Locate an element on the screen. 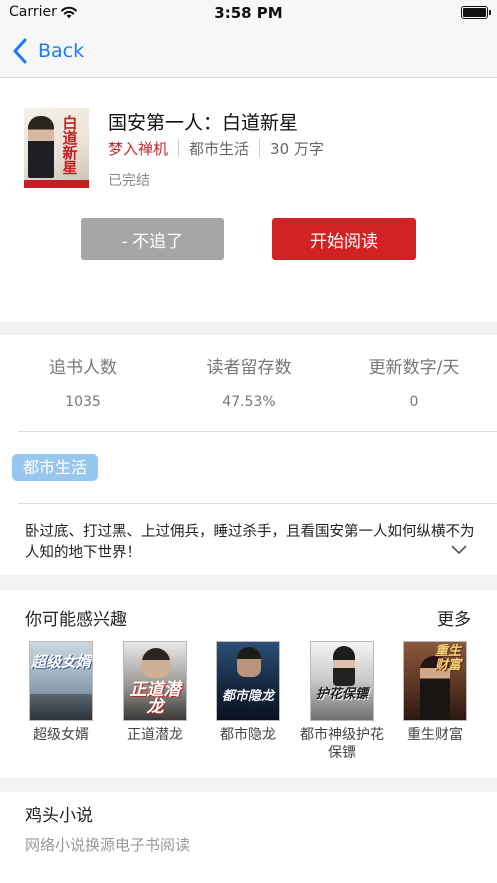 The width and height of the screenshot is (497, 883). recommended-book-title: 都市隐龙 is located at coordinates (248, 735).